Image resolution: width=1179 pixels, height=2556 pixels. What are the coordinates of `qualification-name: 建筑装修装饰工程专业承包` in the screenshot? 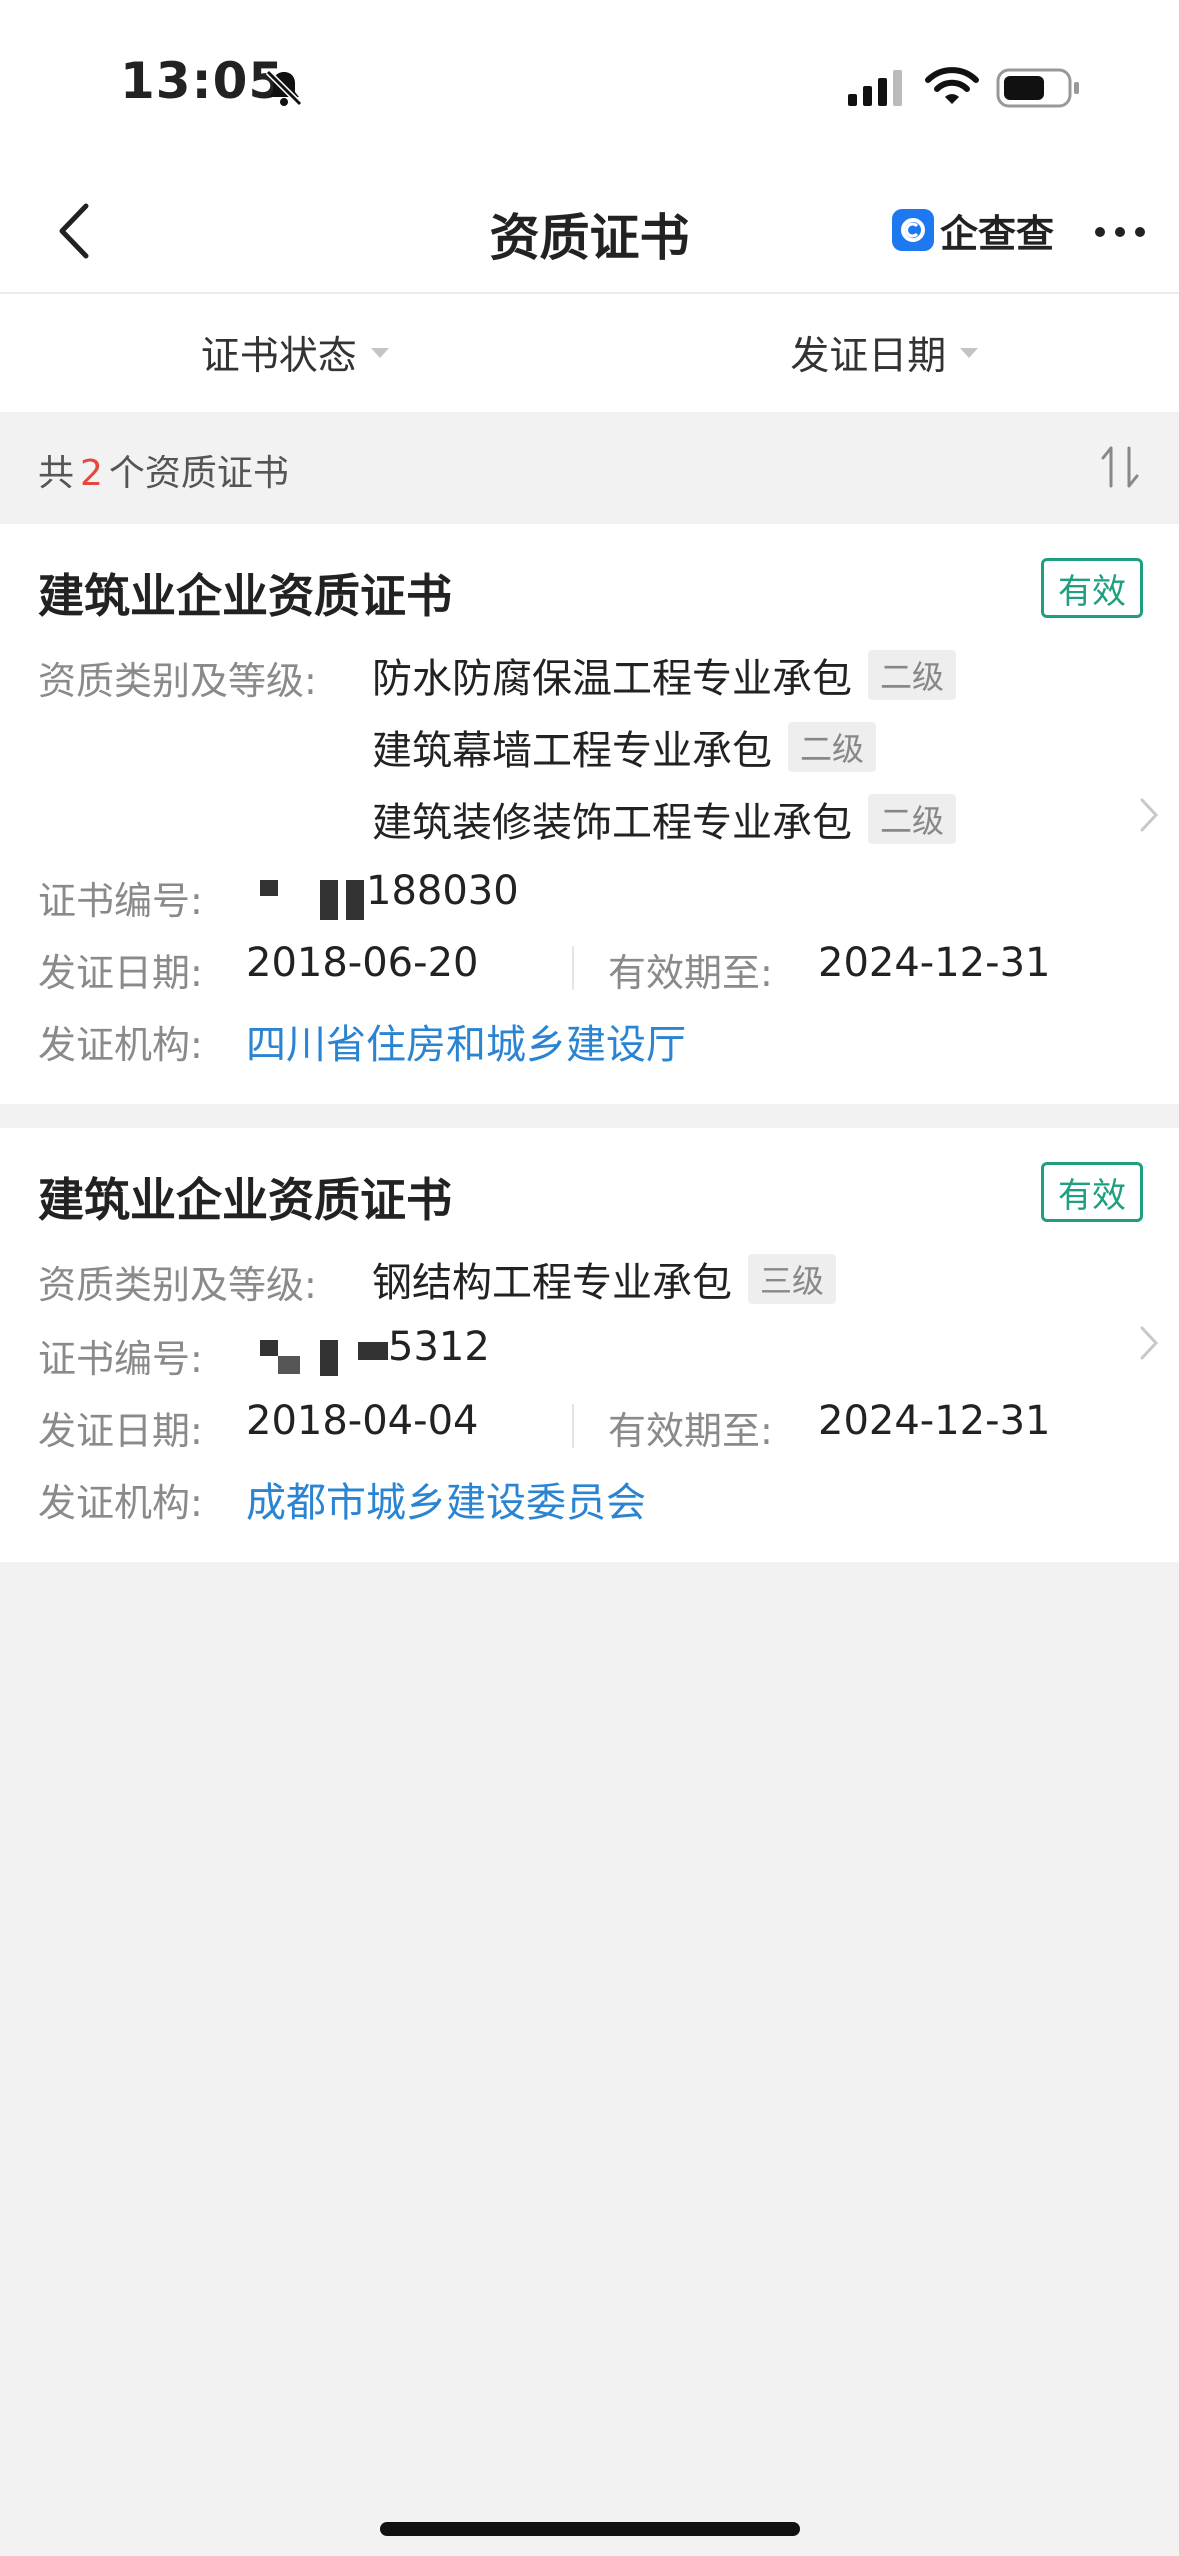 It's located at (612, 823).